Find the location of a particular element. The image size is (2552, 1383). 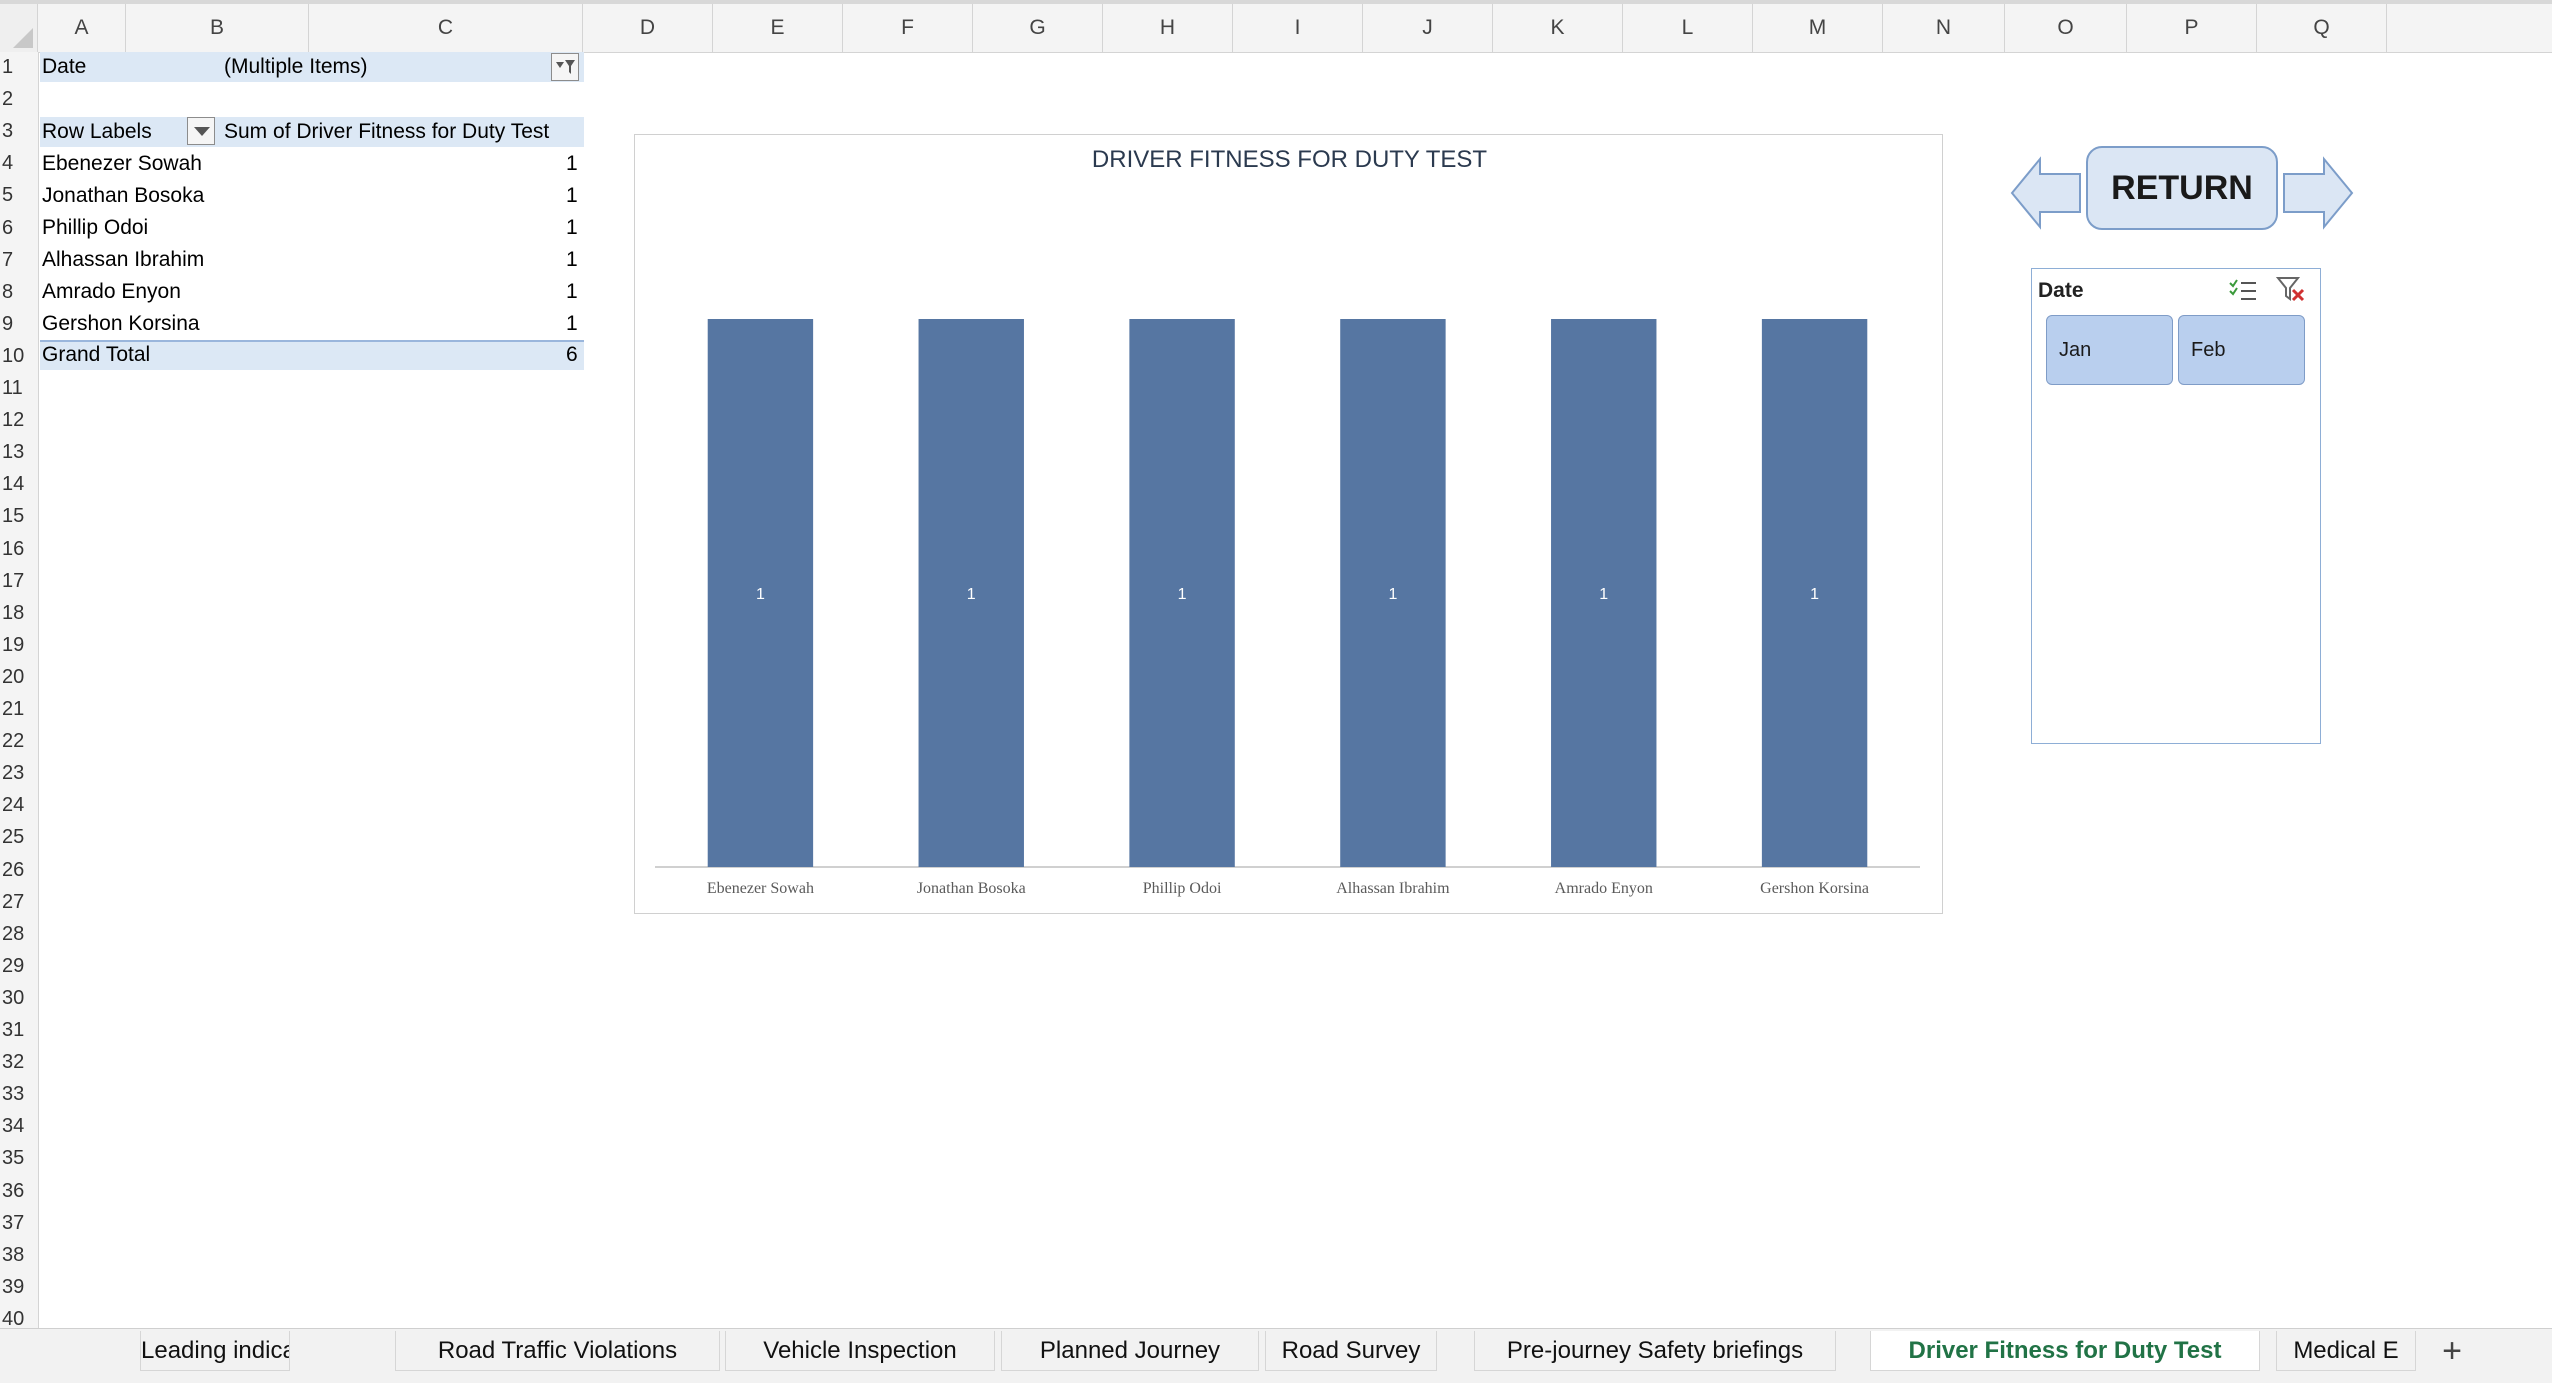

row-header-4: 4 is located at coordinates (19, 163).